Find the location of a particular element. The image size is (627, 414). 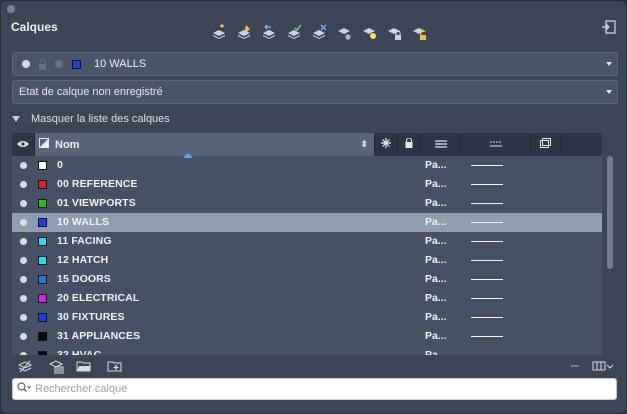

column-linetype is located at coordinates (496, 144).